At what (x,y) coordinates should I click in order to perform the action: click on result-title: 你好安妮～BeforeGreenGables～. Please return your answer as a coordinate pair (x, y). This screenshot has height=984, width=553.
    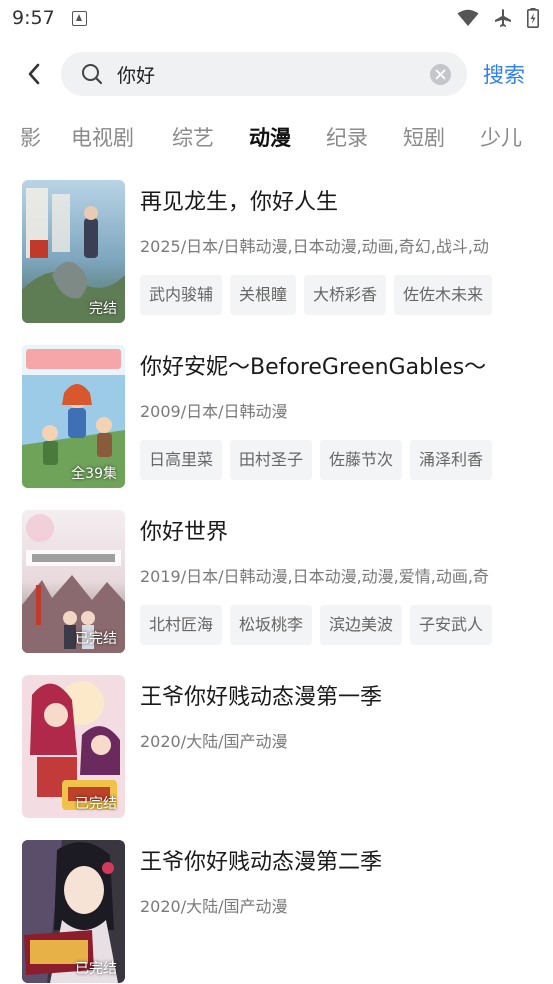
    Looking at the image, I should click on (313, 365).